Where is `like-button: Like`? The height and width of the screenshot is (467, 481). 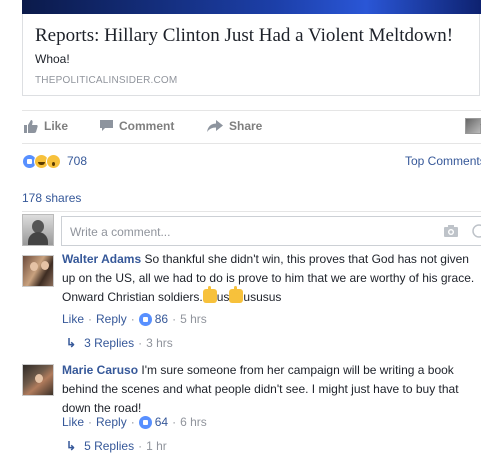 like-button: Like is located at coordinates (46, 126).